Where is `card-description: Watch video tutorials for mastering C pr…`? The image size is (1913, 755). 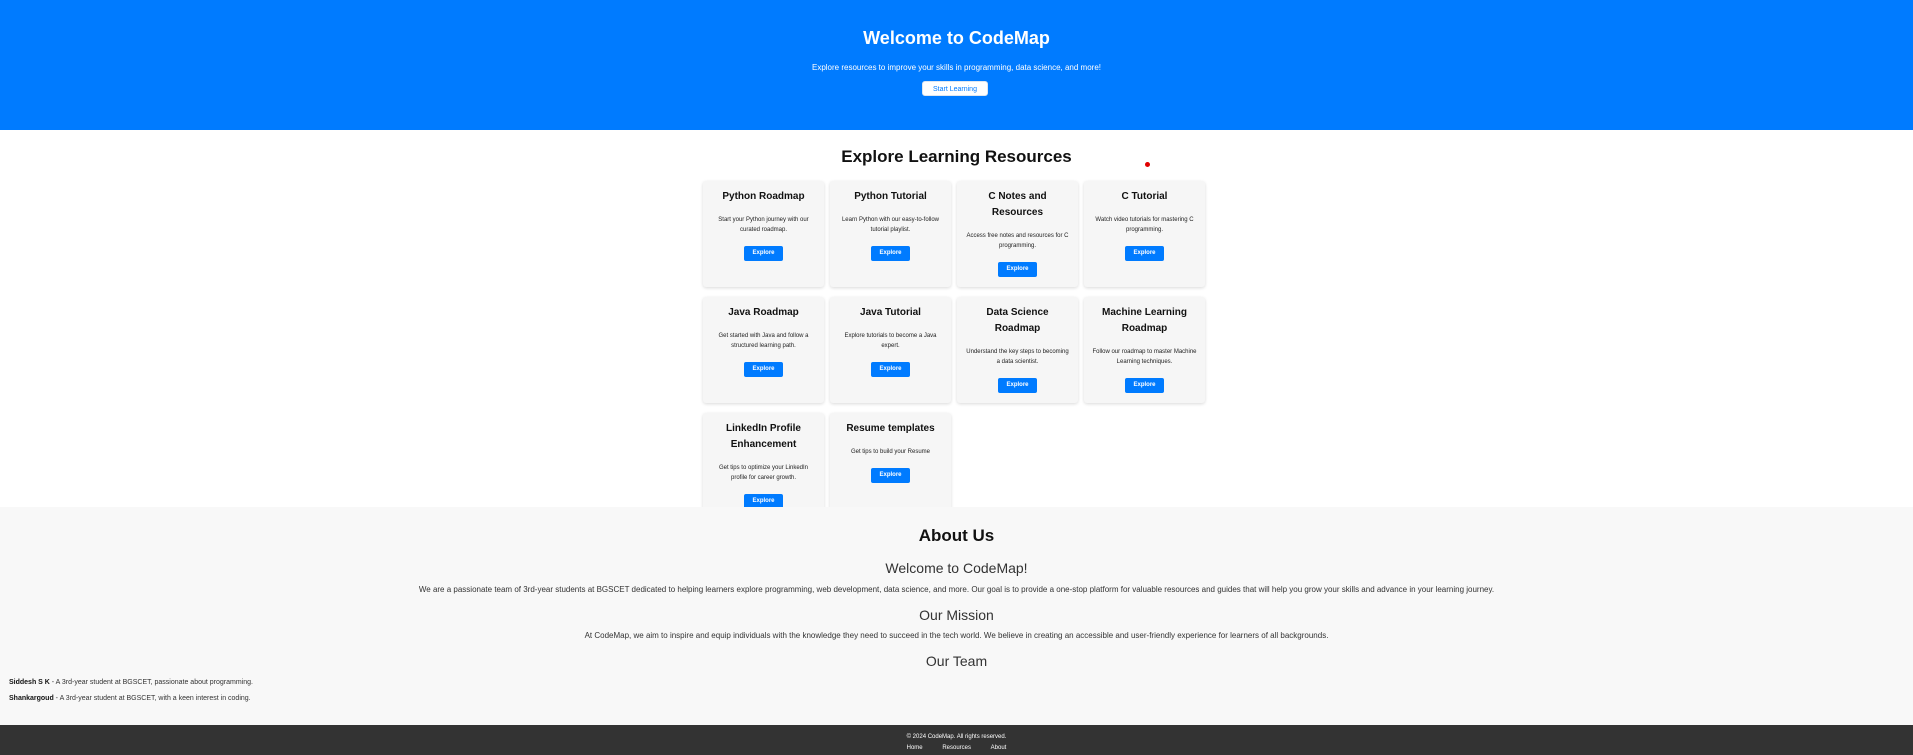
card-description: Watch video tutorials for mastering C pr… is located at coordinates (1144, 225).